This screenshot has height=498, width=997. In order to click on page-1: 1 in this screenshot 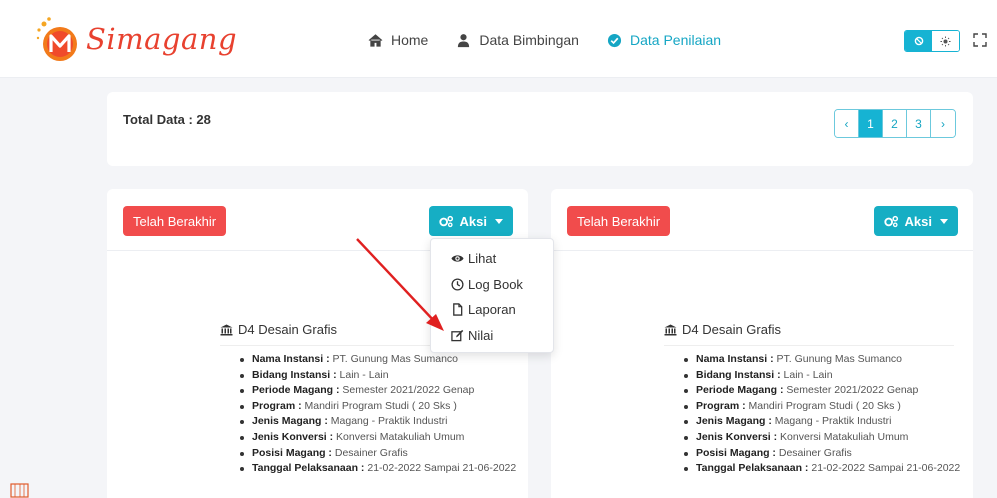, I will do `click(871, 123)`.